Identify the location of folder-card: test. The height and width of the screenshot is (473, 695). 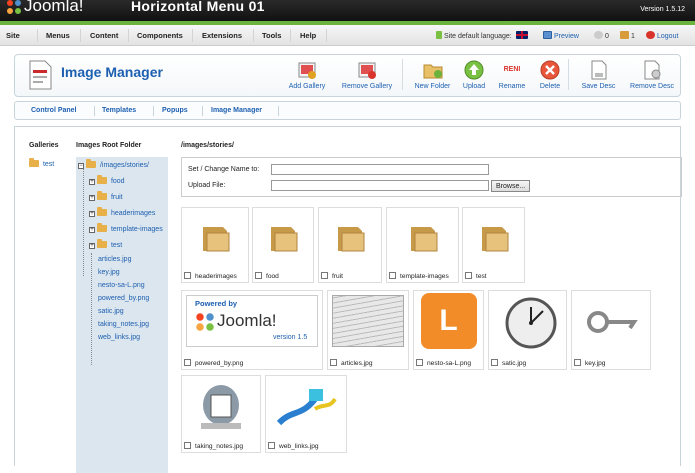
(493, 245).